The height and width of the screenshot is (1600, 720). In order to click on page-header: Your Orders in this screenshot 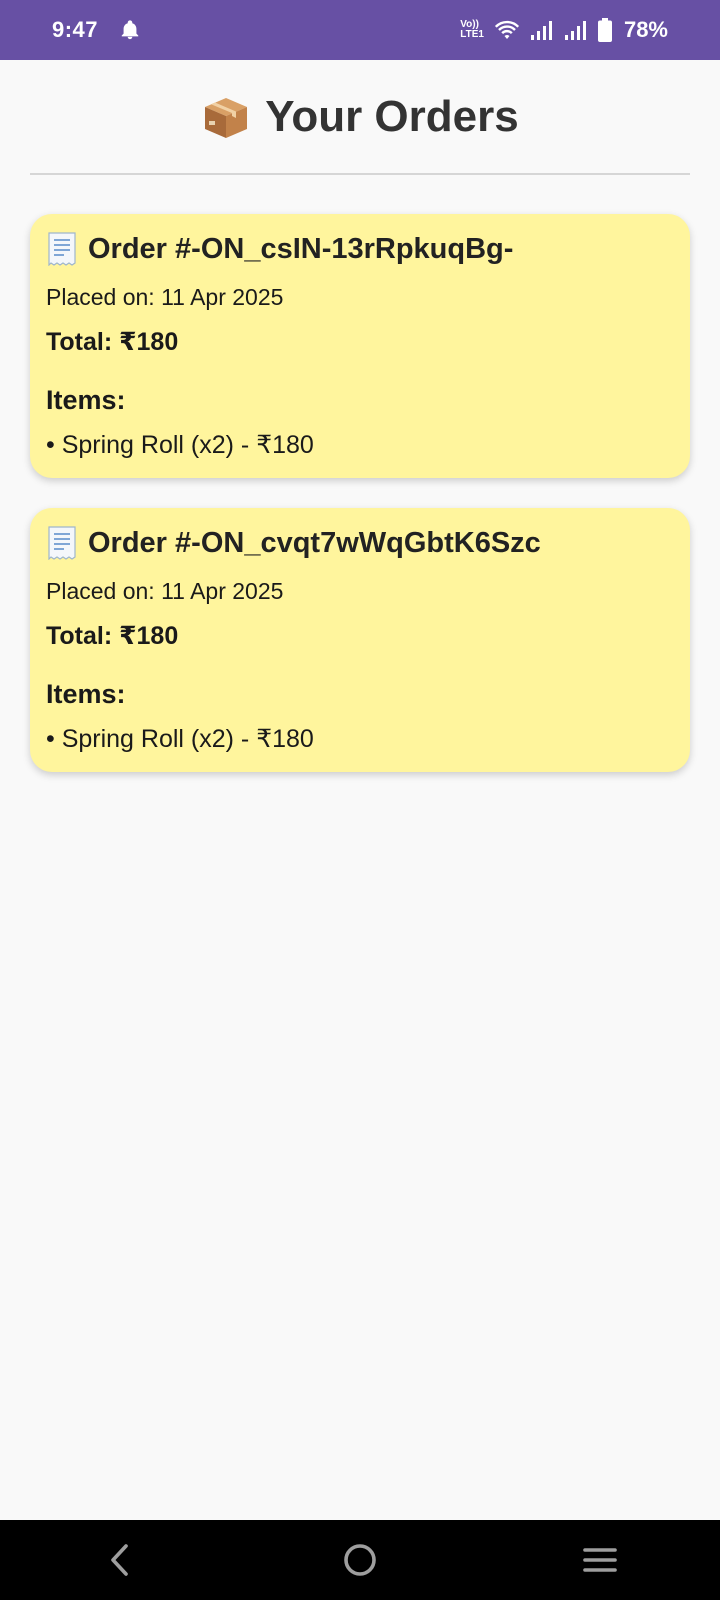, I will do `click(360, 117)`.